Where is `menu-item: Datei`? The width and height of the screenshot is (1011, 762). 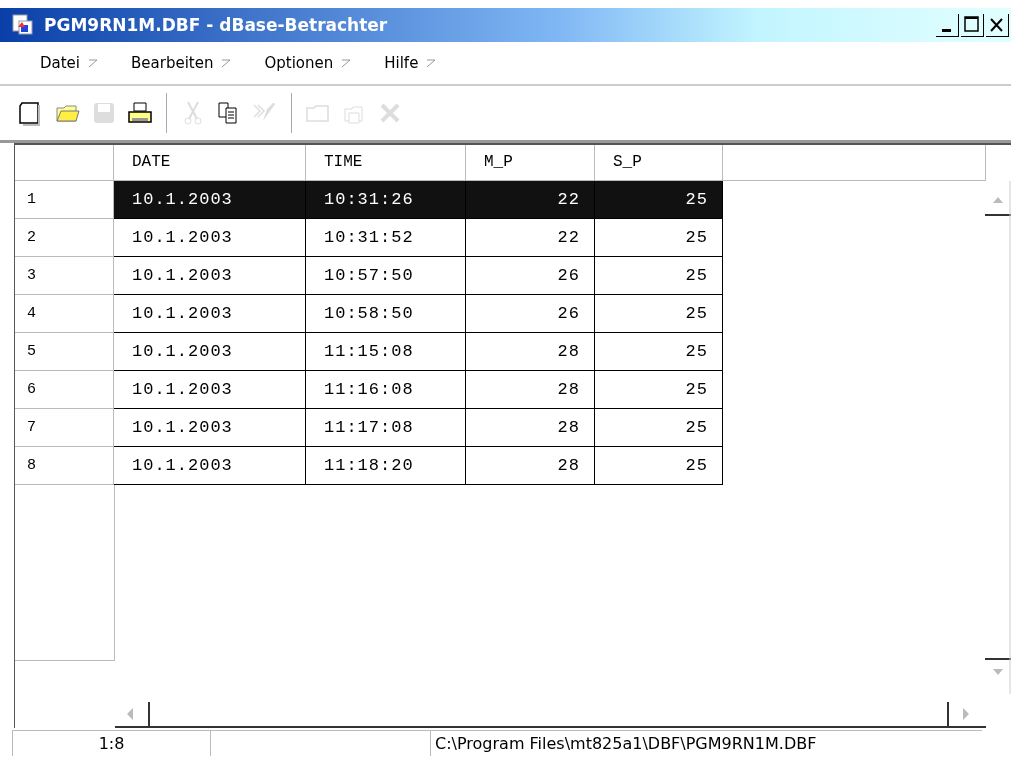
menu-item: Datei is located at coordinates (69, 63).